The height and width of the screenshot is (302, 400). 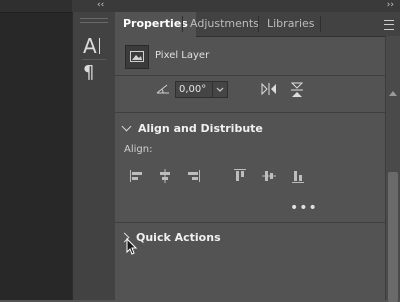 I want to click on panel-tab-bar: Properties Adjustments Libraries, so click(x=257, y=24).